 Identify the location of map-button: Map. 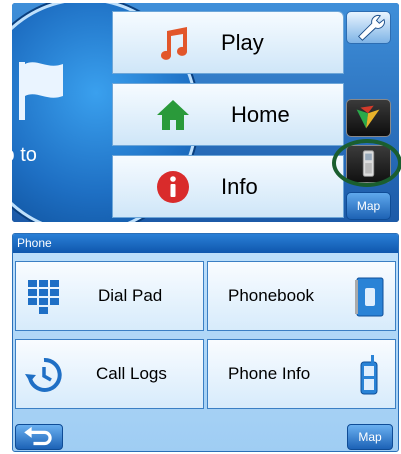
(368, 206).